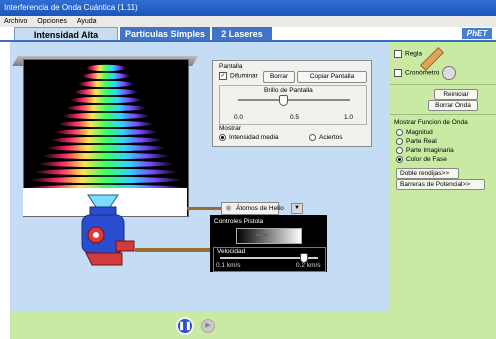  I want to click on mostrar-label: Mostrar, so click(230, 128).